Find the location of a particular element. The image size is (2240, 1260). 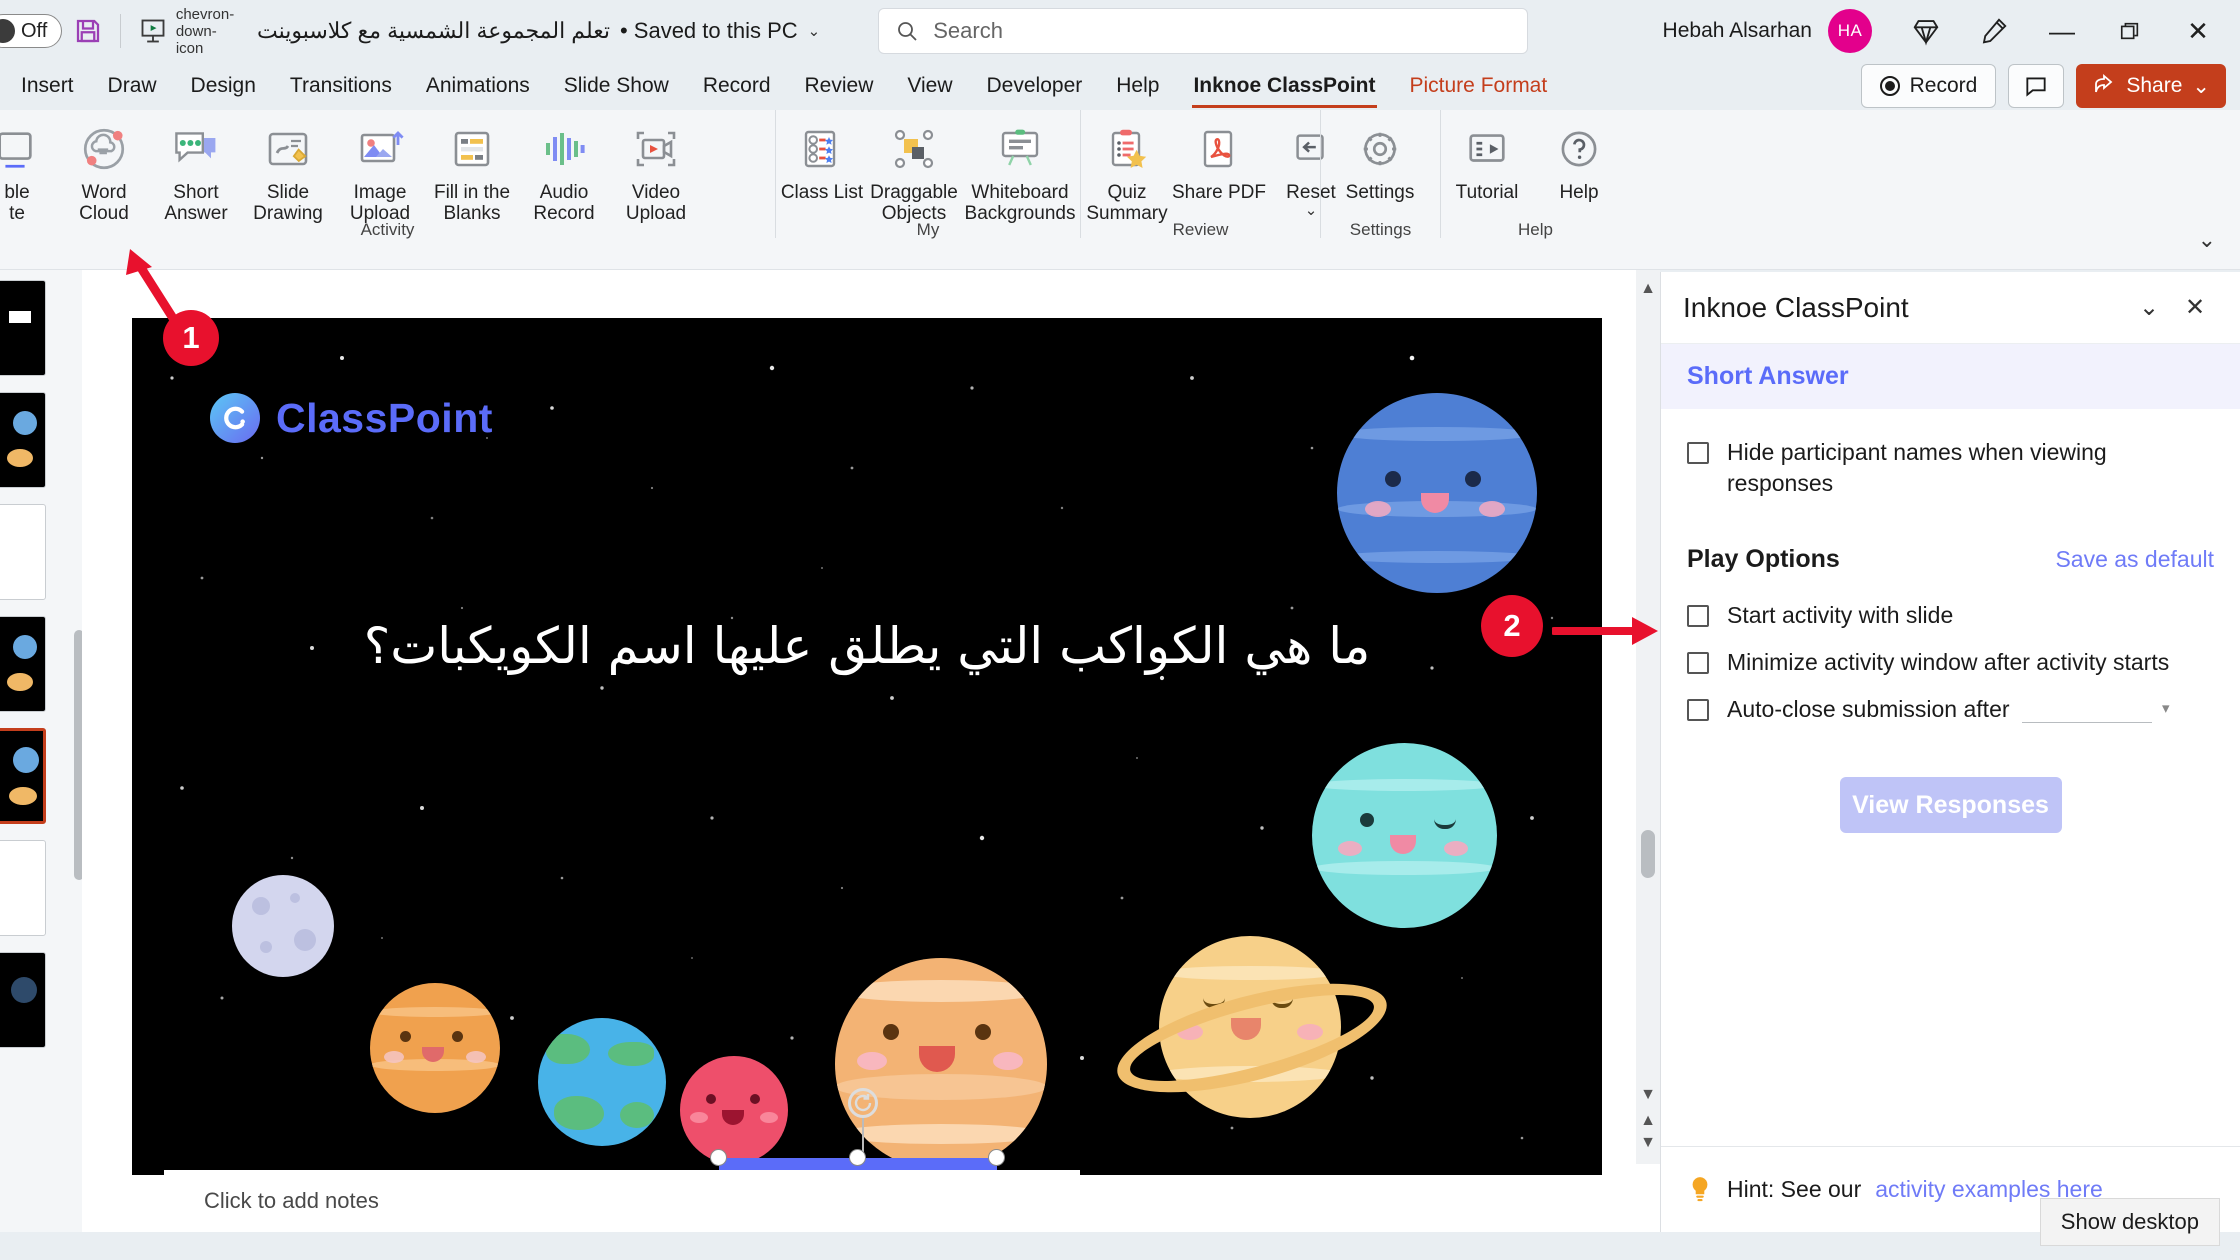

ribbon-item-video-upload: Video Upload is located at coordinates (656, 173).